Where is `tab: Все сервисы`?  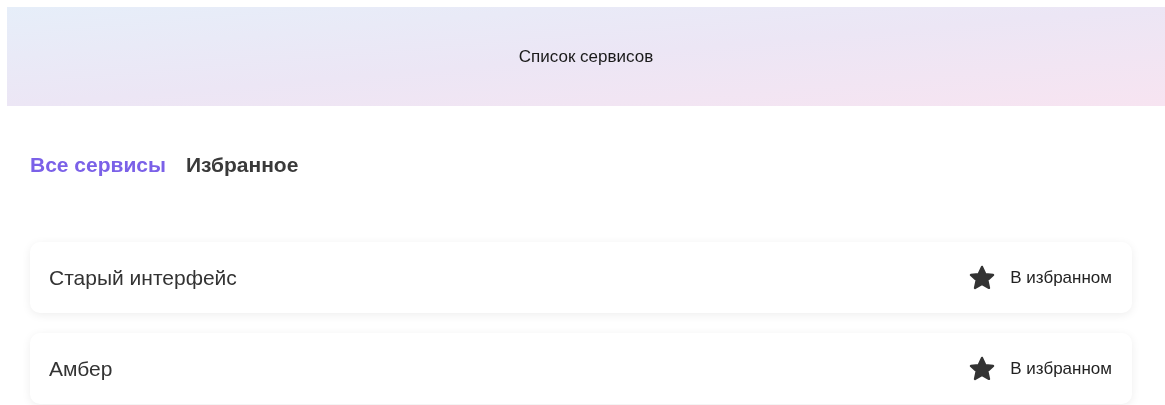 tab: Все сервисы is located at coordinates (98, 163).